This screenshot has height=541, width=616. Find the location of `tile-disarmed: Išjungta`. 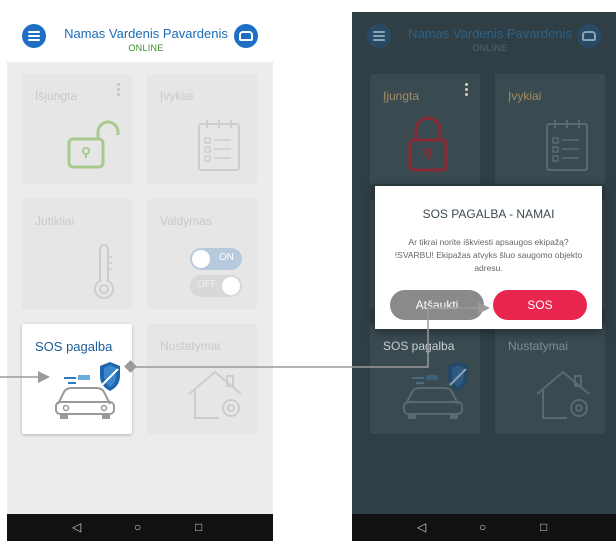

tile-disarmed: Išjungta is located at coordinates (77, 129).